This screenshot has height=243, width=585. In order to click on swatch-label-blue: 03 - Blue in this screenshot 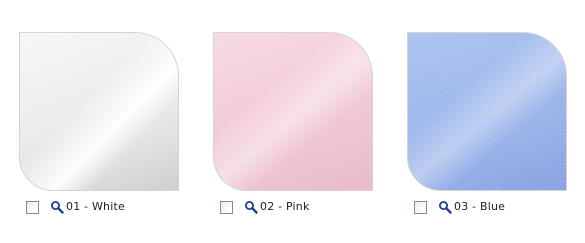, I will do `click(480, 206)`.